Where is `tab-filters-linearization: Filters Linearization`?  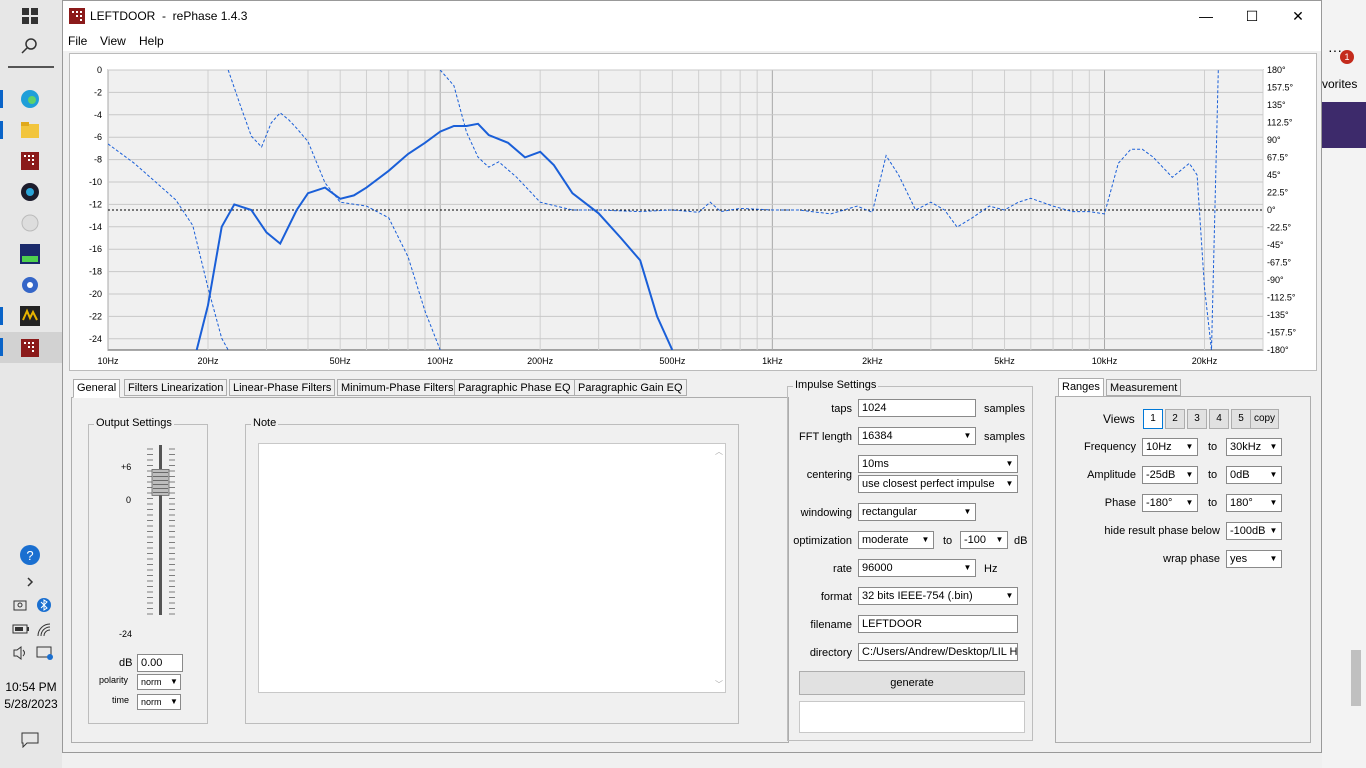
tab-filters-linearization: Filters Linearization is located at coordinates (176, 387).